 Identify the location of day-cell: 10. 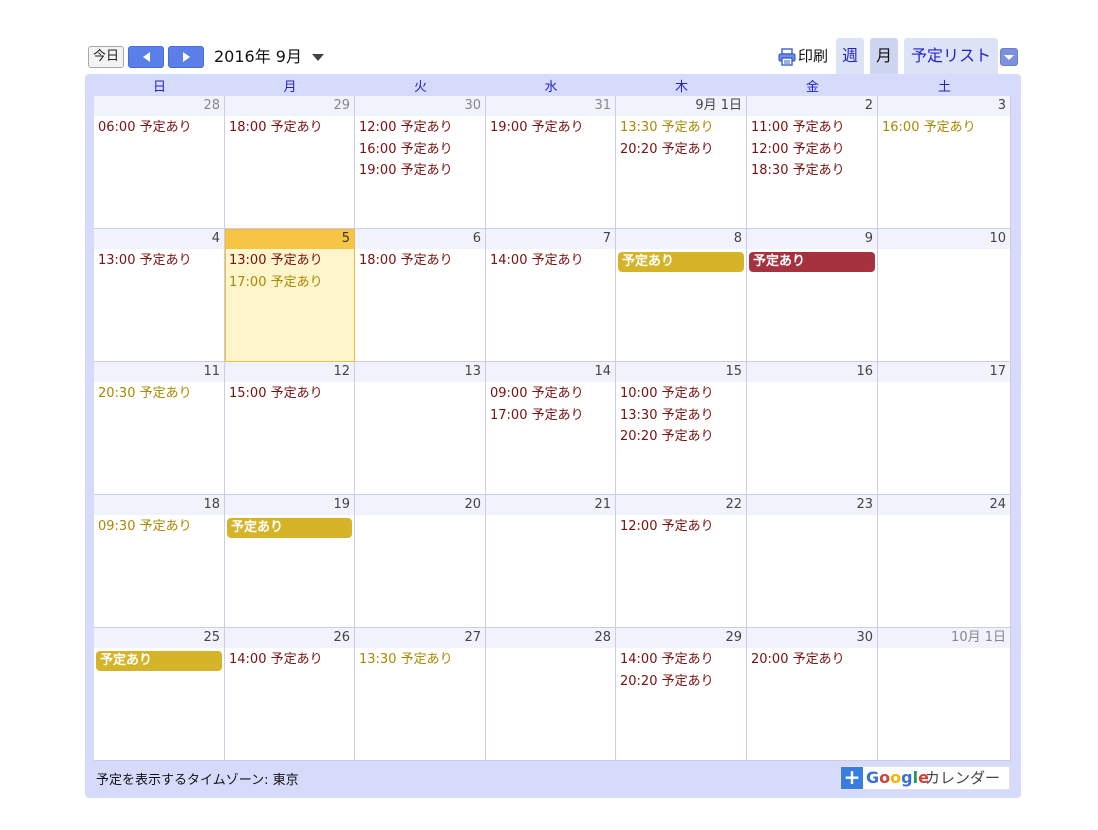
(944, 295).